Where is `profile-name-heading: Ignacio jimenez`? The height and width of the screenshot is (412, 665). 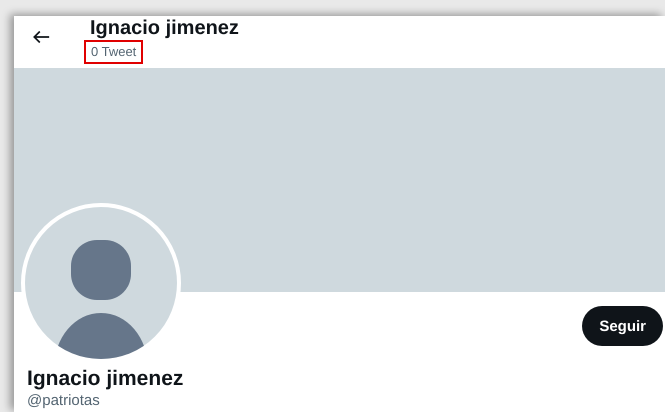 profile-name-heading: Ignacio jimenez is located at coordinates (164, 28).